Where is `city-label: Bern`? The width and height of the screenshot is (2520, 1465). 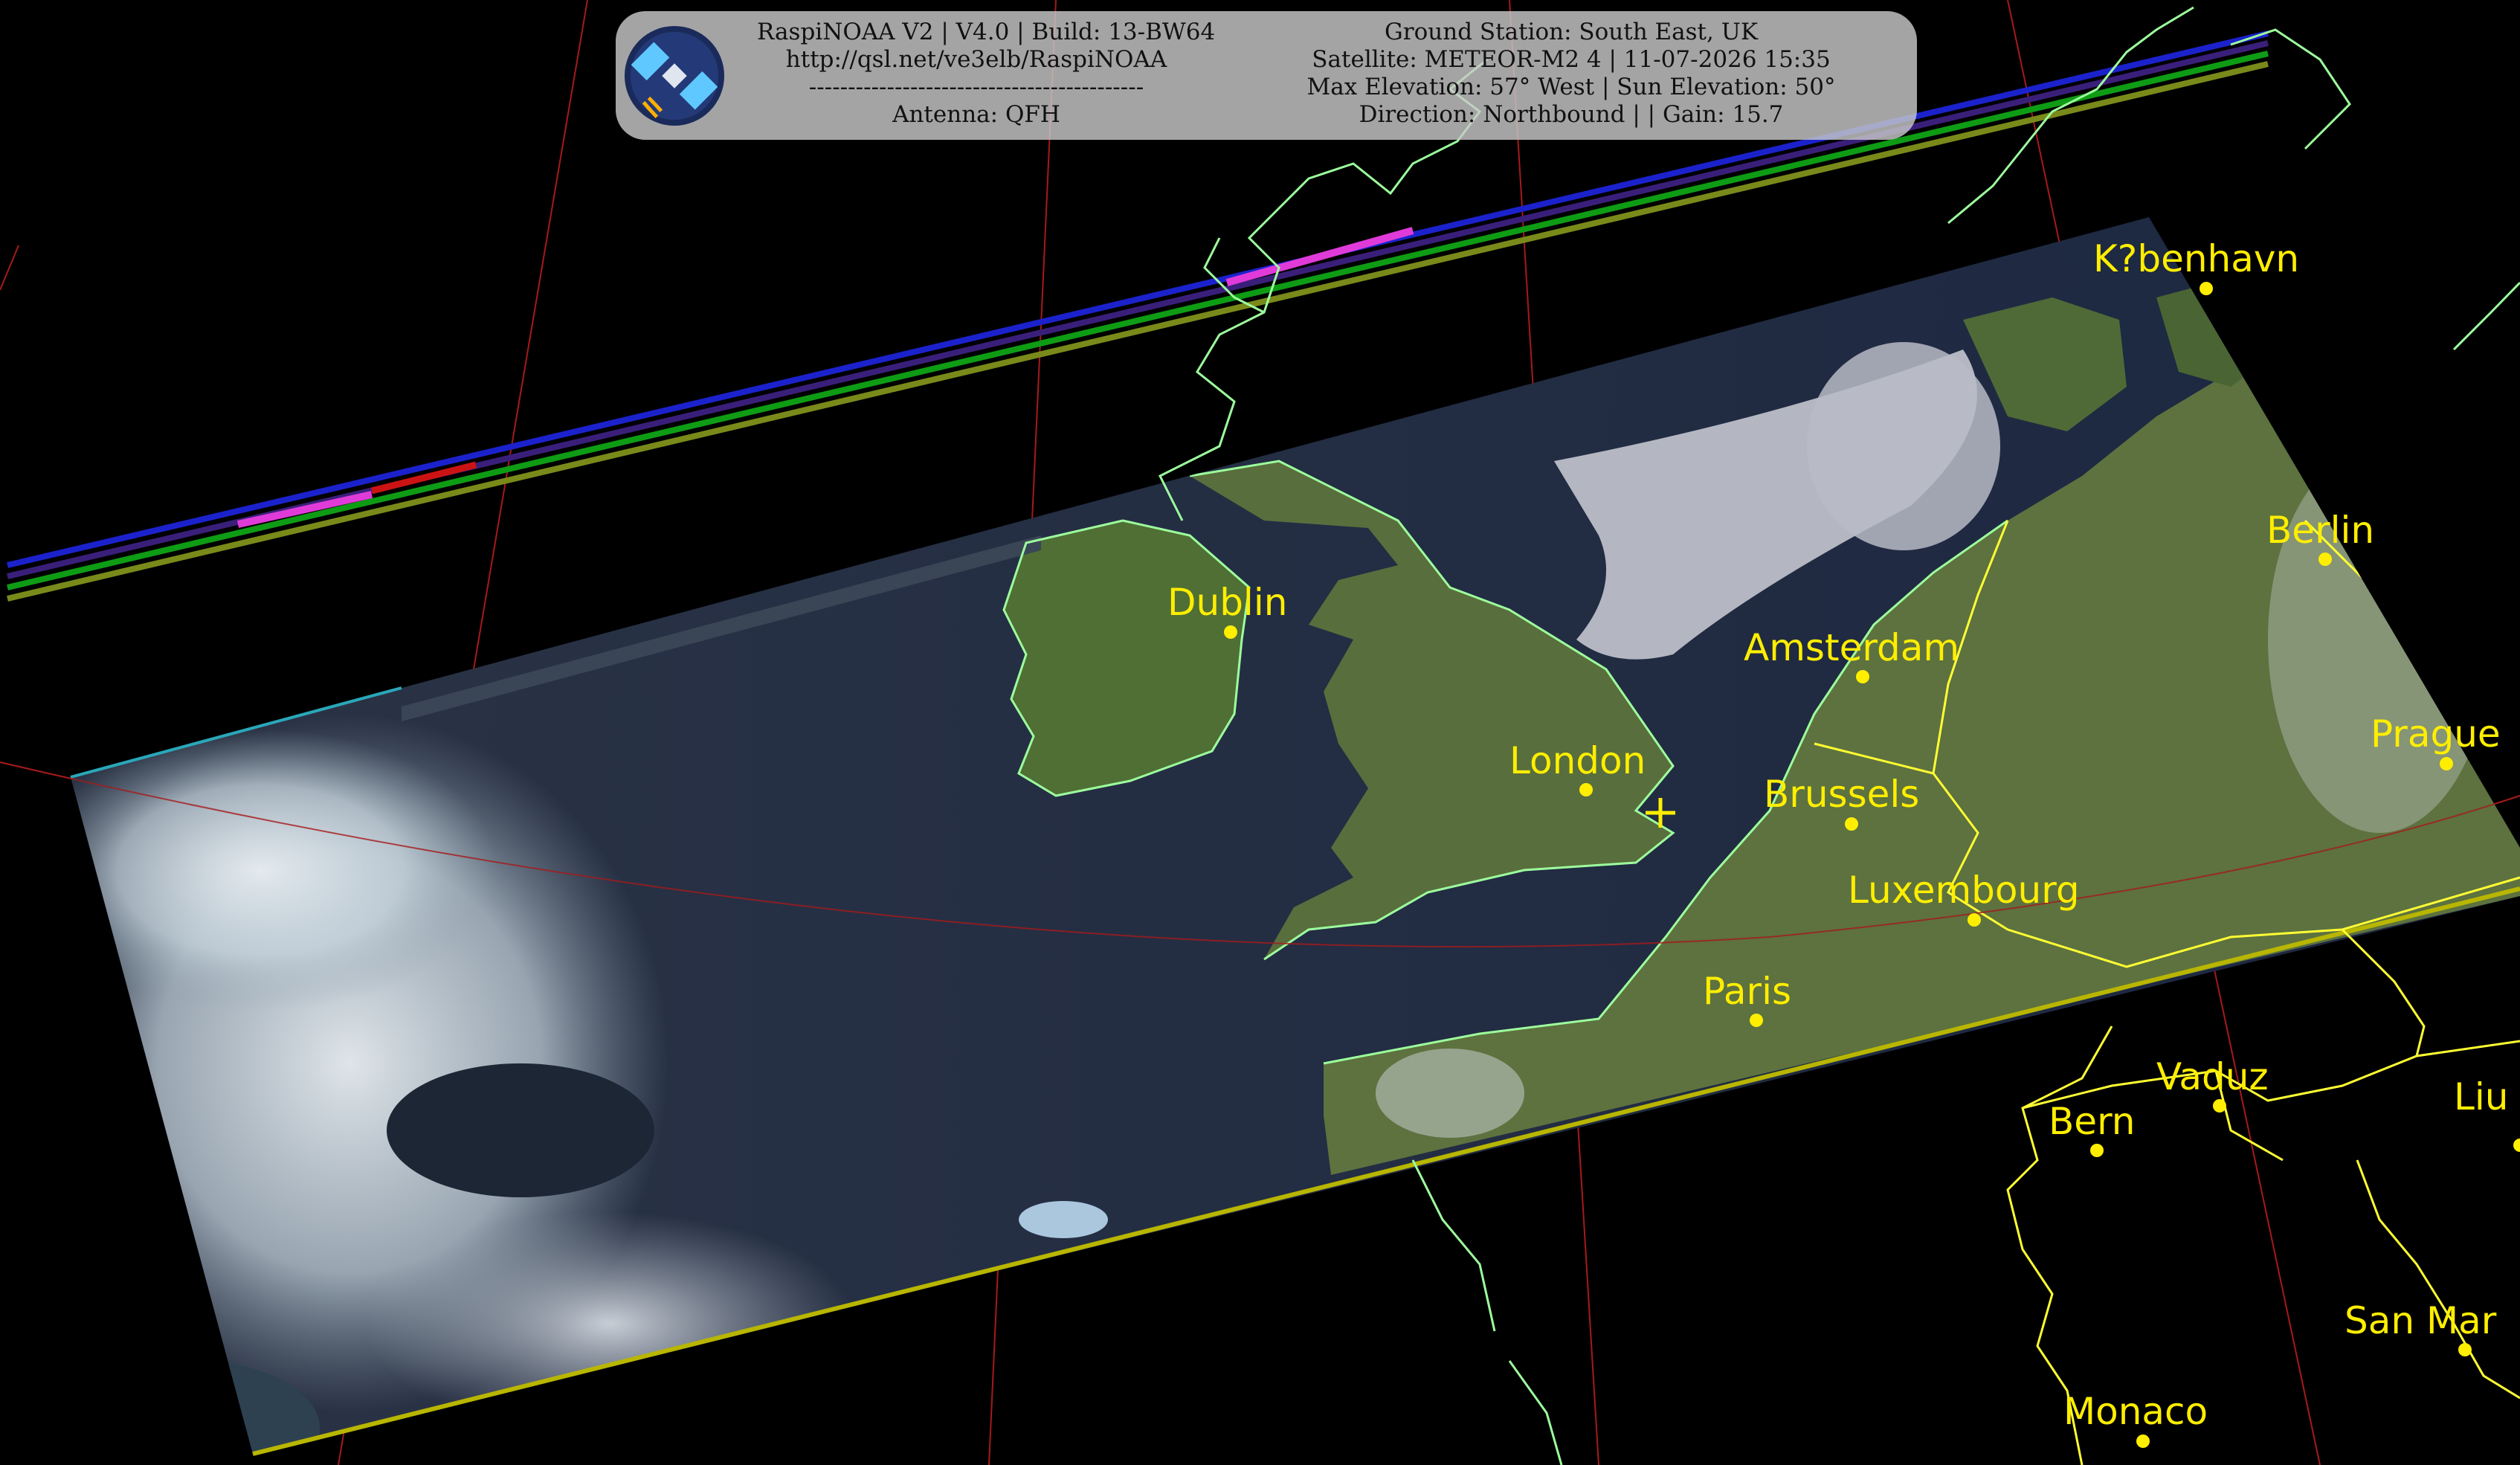 city-label: Bern is located at coordinates (2092, 1121).